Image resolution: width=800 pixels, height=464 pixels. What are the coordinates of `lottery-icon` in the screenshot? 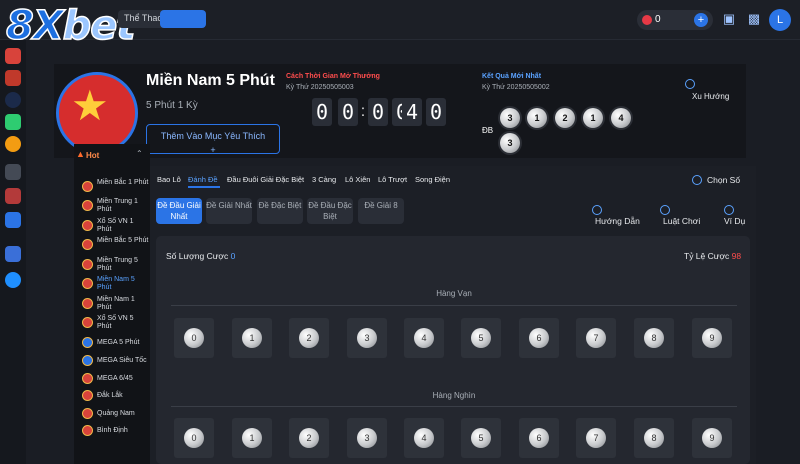 It's located at (13, 220).